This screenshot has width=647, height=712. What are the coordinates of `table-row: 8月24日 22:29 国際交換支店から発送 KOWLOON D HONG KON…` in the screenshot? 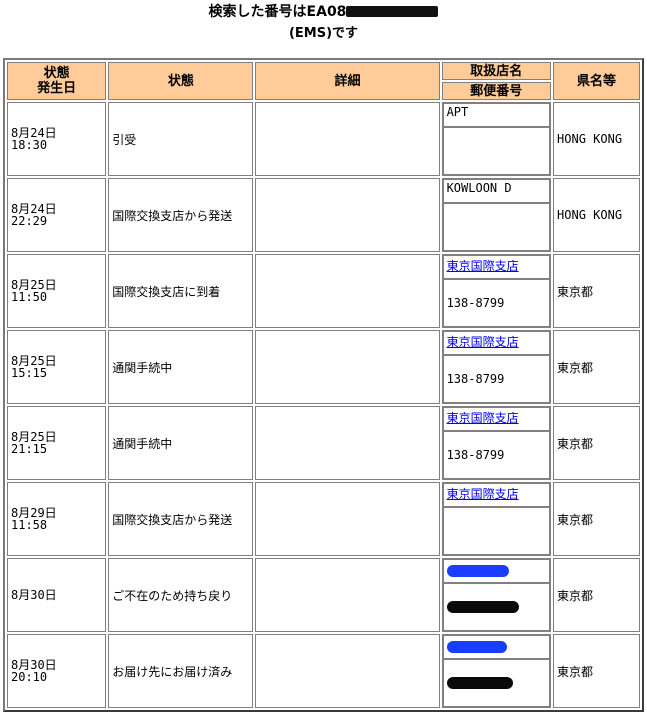 It's located at (323, 215).